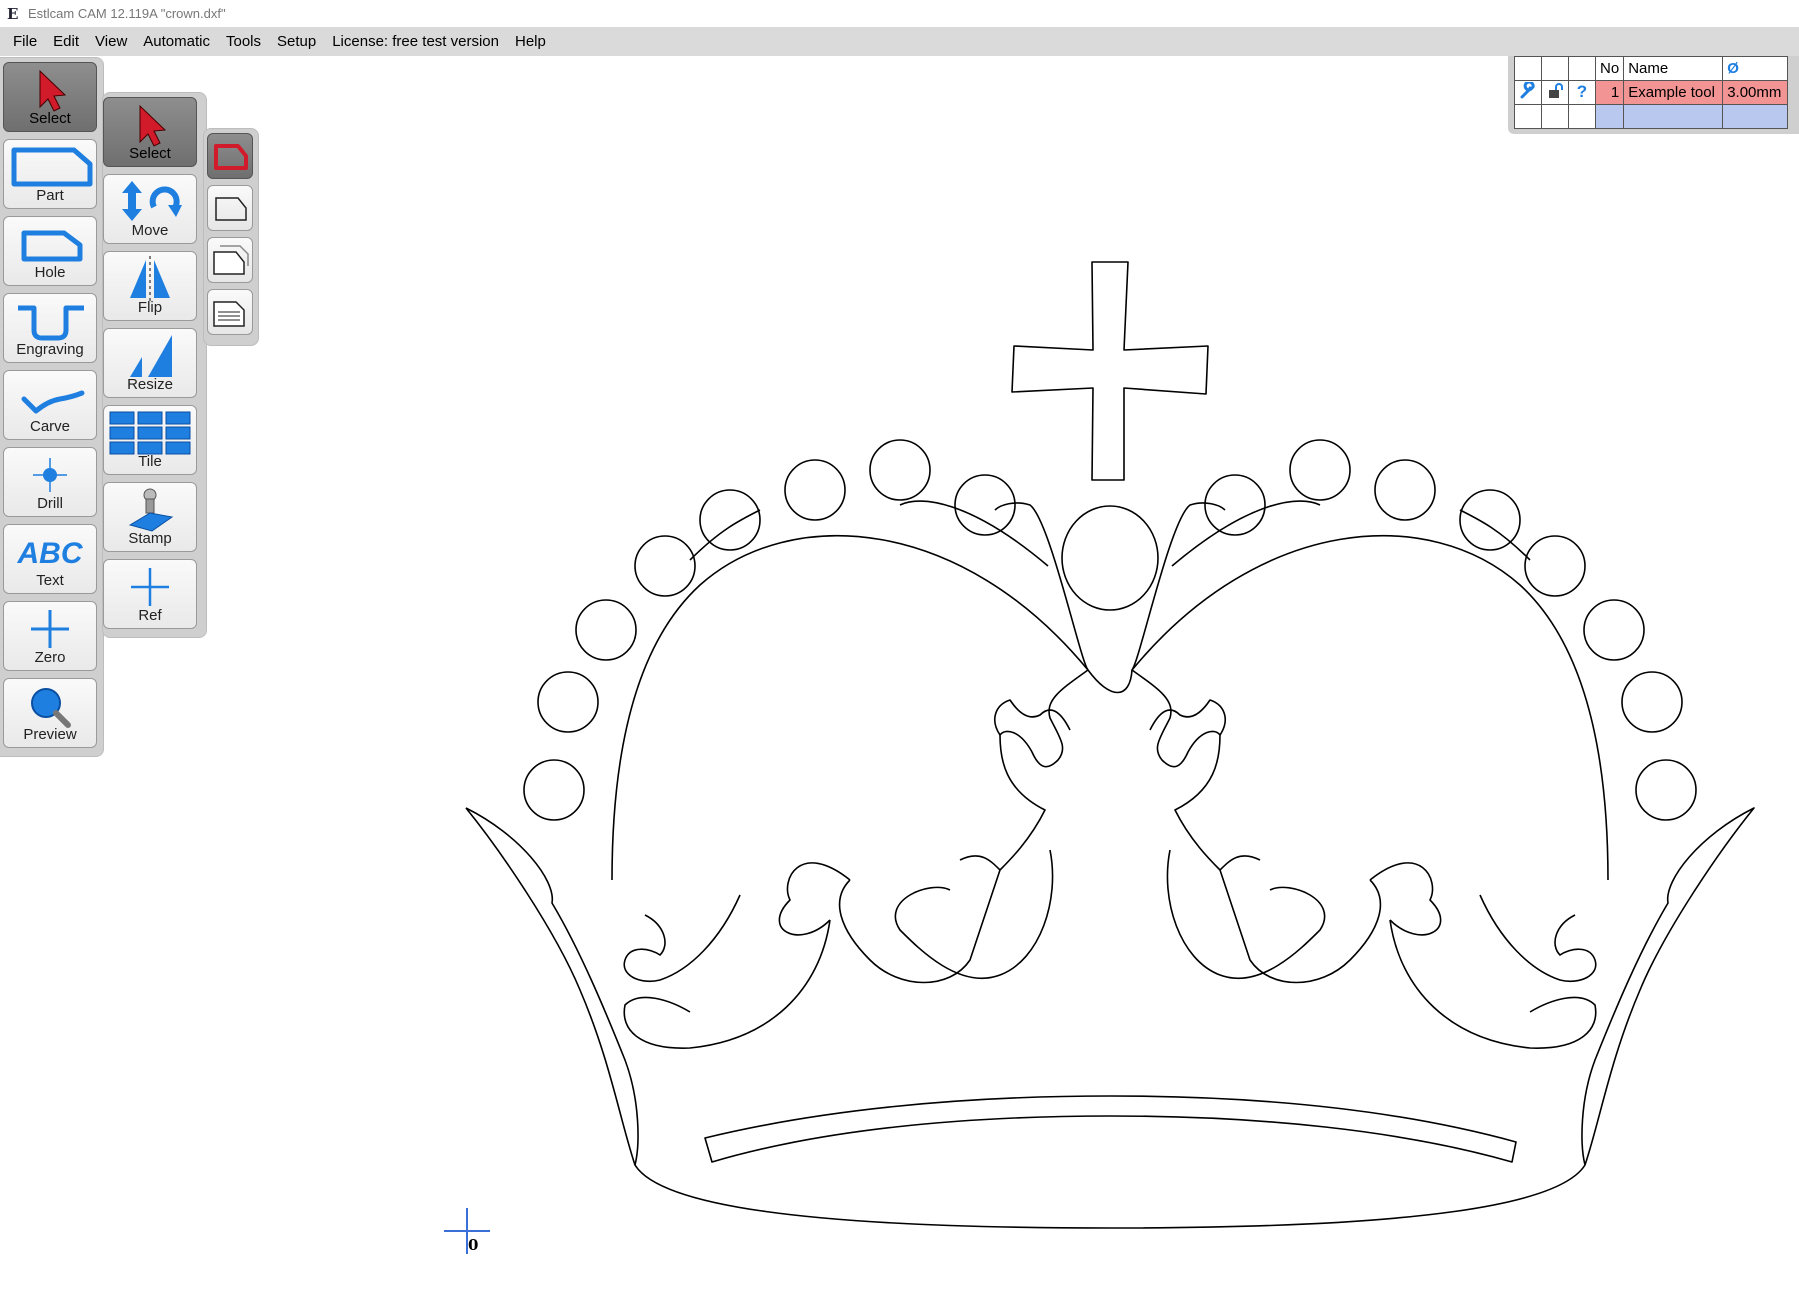  I want to click on select-label: Select, so click(50, 118).